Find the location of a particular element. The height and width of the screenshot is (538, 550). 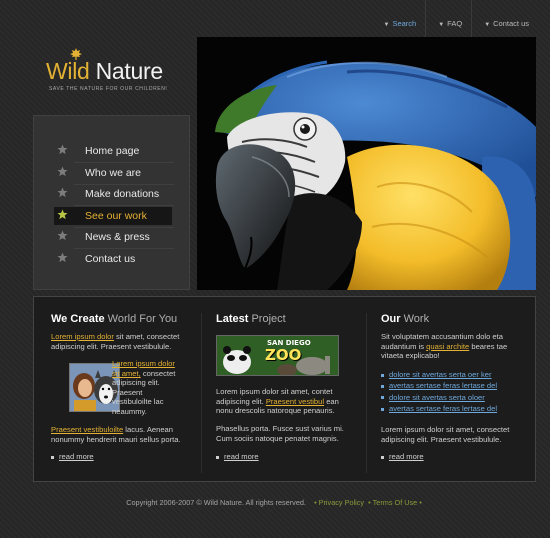

menu-item-see-our-work: See our work is located at coordinates (113, 216).